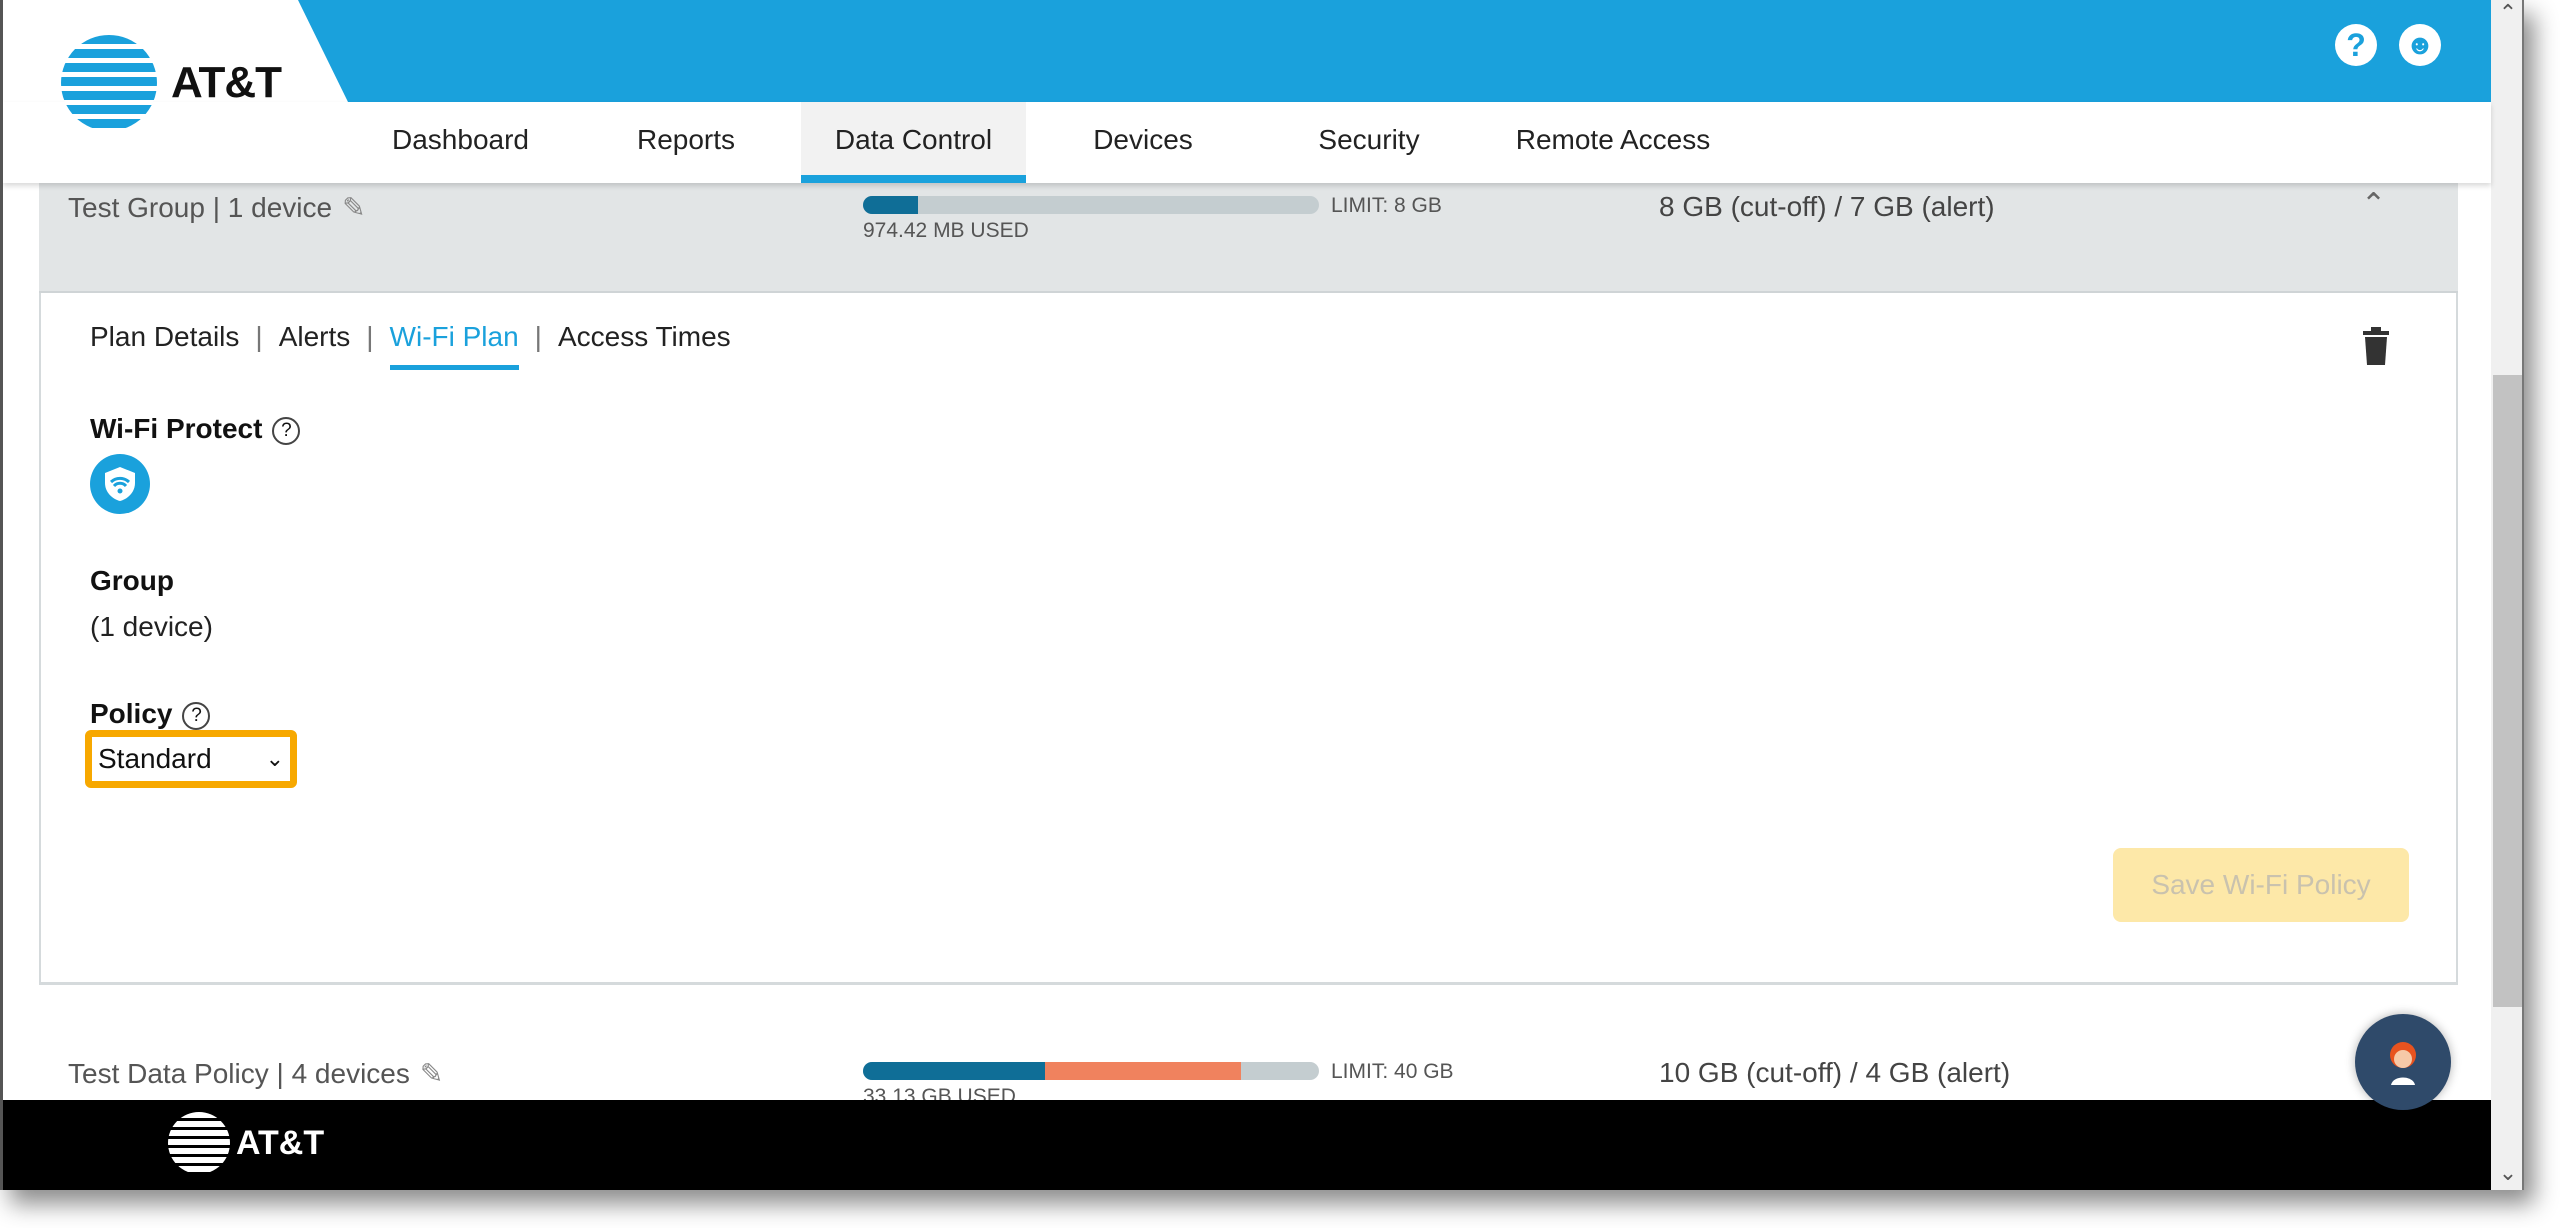 Image resolution: width=2560 pixels, height=1228 pixels. What do you see at coordinates (1827, 206) in the screenshot?
I see `quota-label: 8 GB (cut-off) / 7 GB (alert)` at bounding box center [1827, 206].